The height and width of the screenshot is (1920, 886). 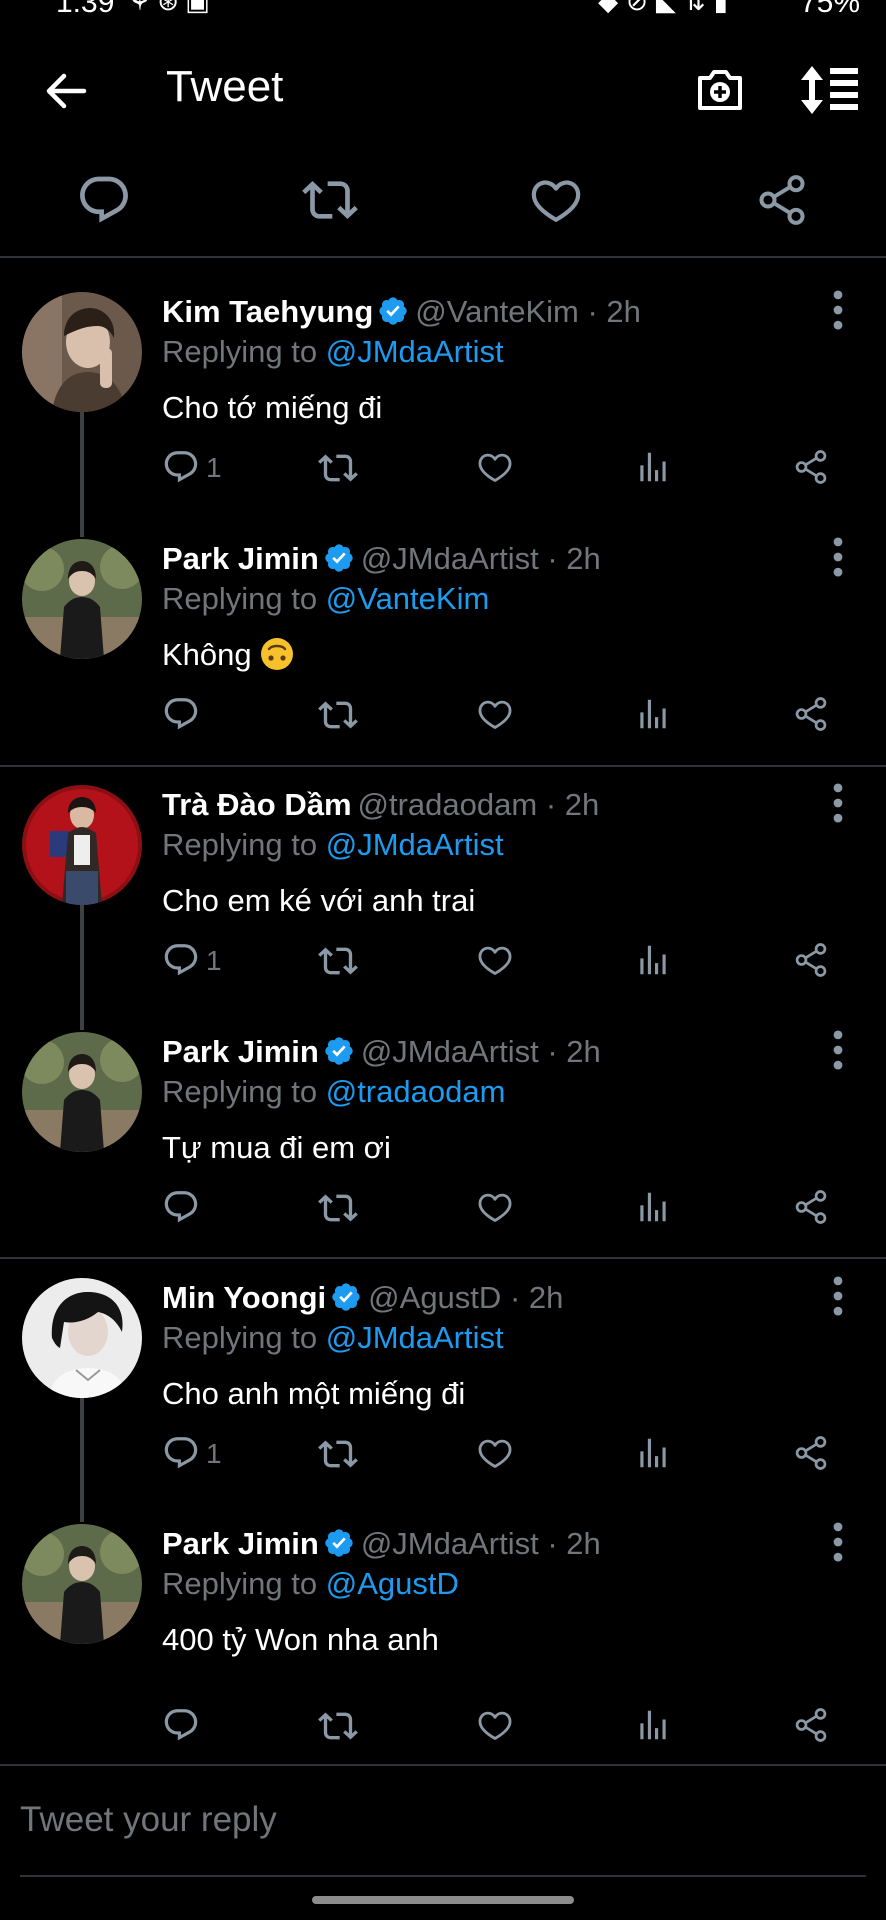 I want to click on replying-to-handle: @VanteKim, so click(x=408, y=598).